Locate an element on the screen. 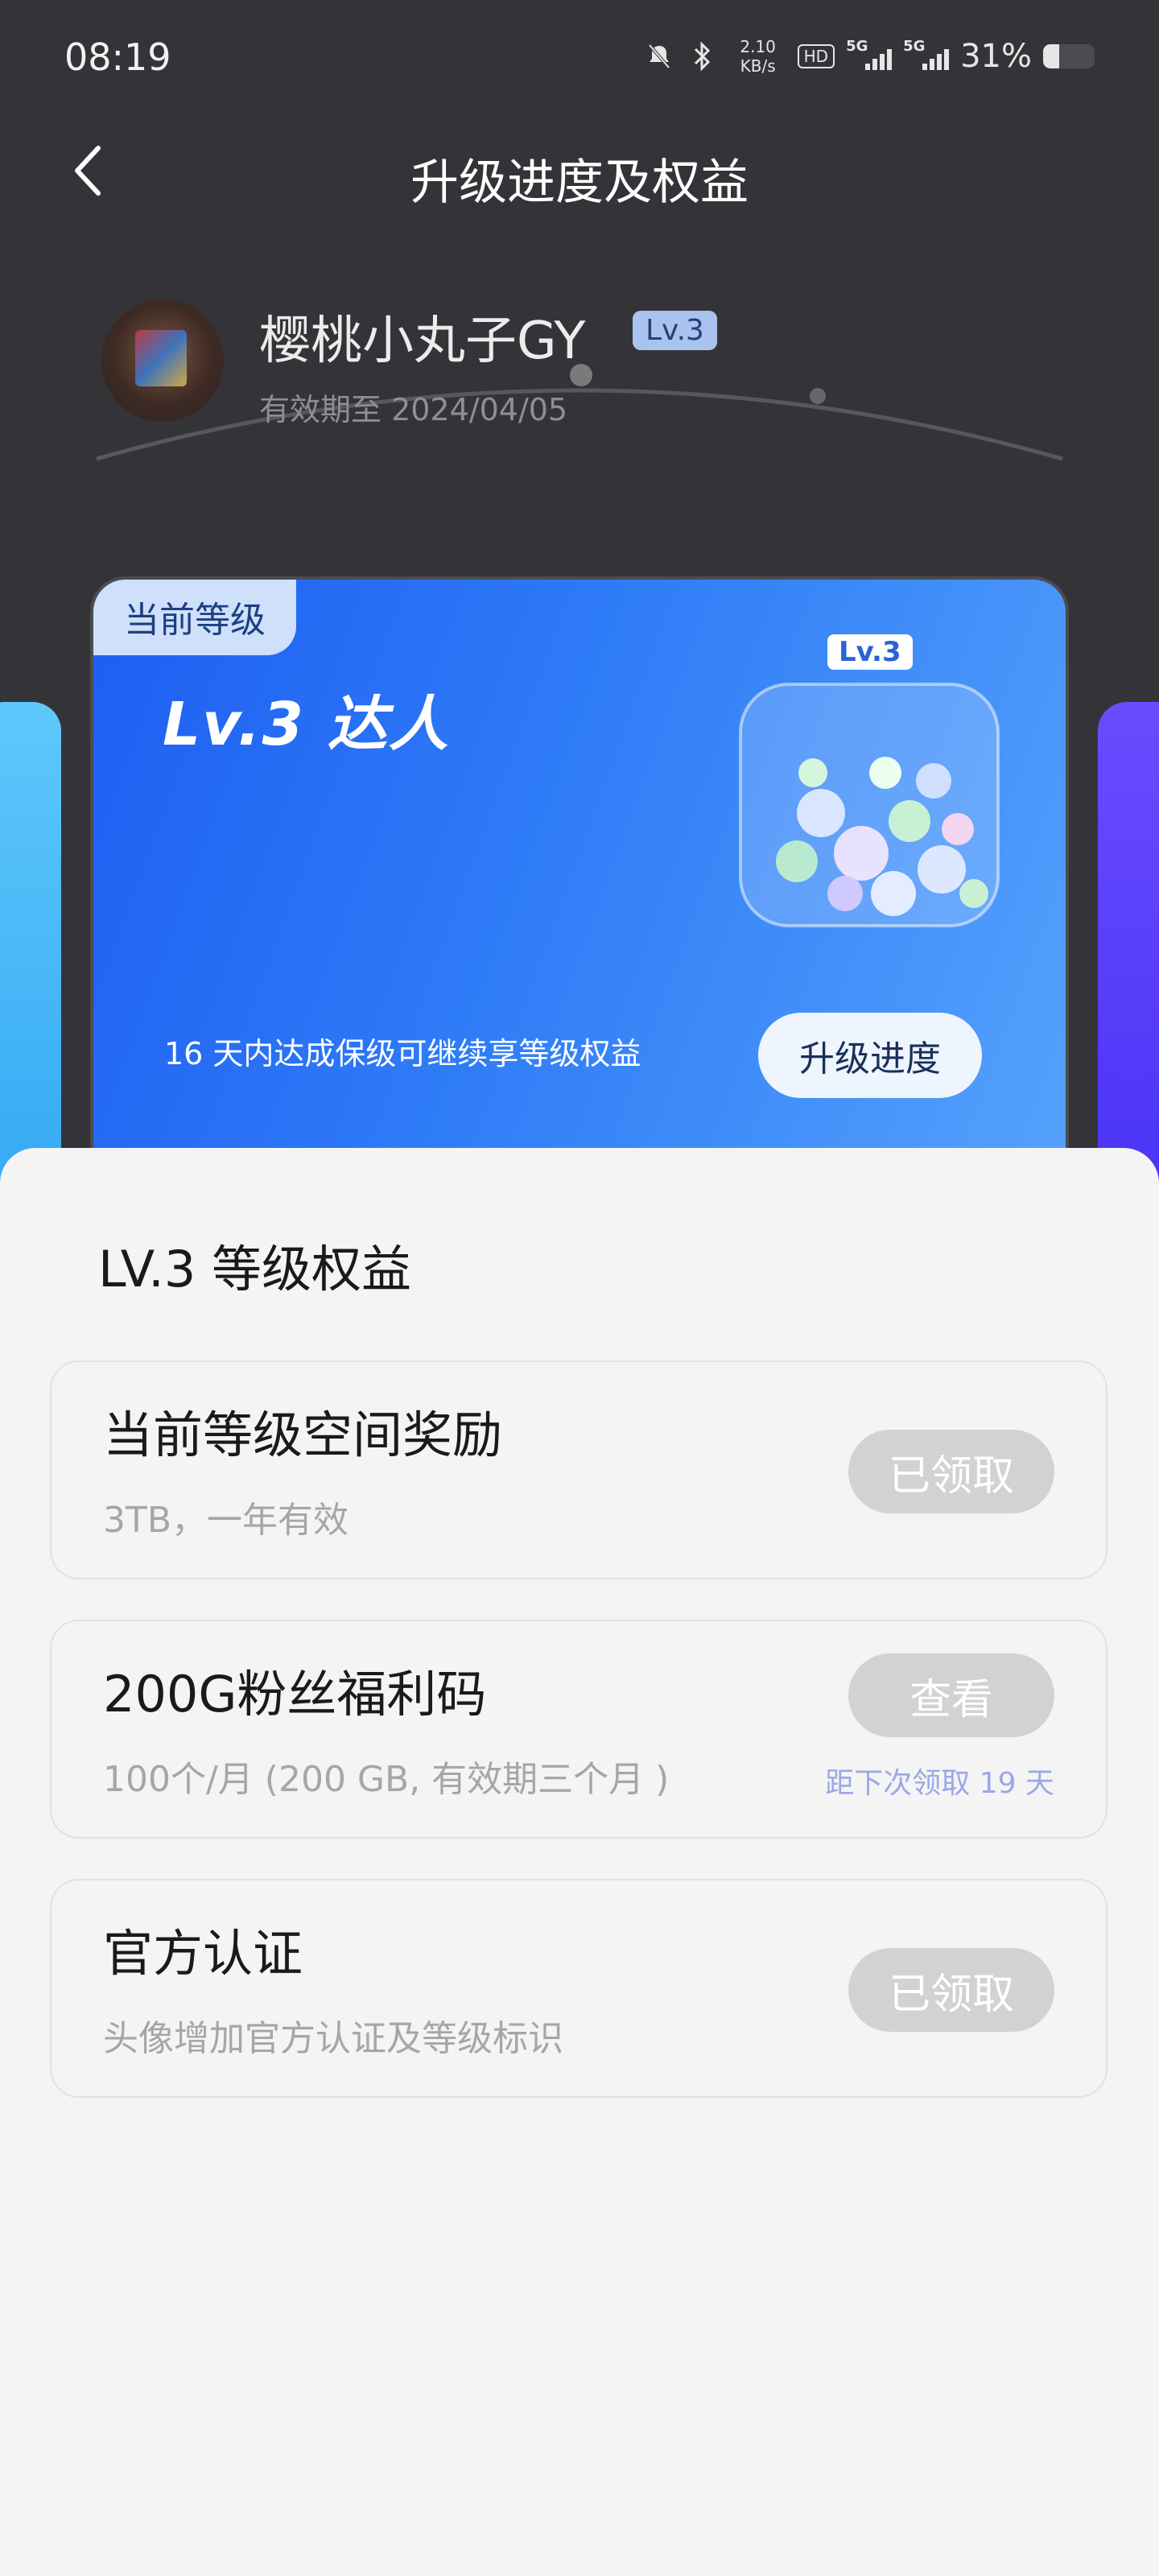 The image size is (1159, 2576). validity-date: 有效期至 2024/04/05 is located at coordinates (413, 409).